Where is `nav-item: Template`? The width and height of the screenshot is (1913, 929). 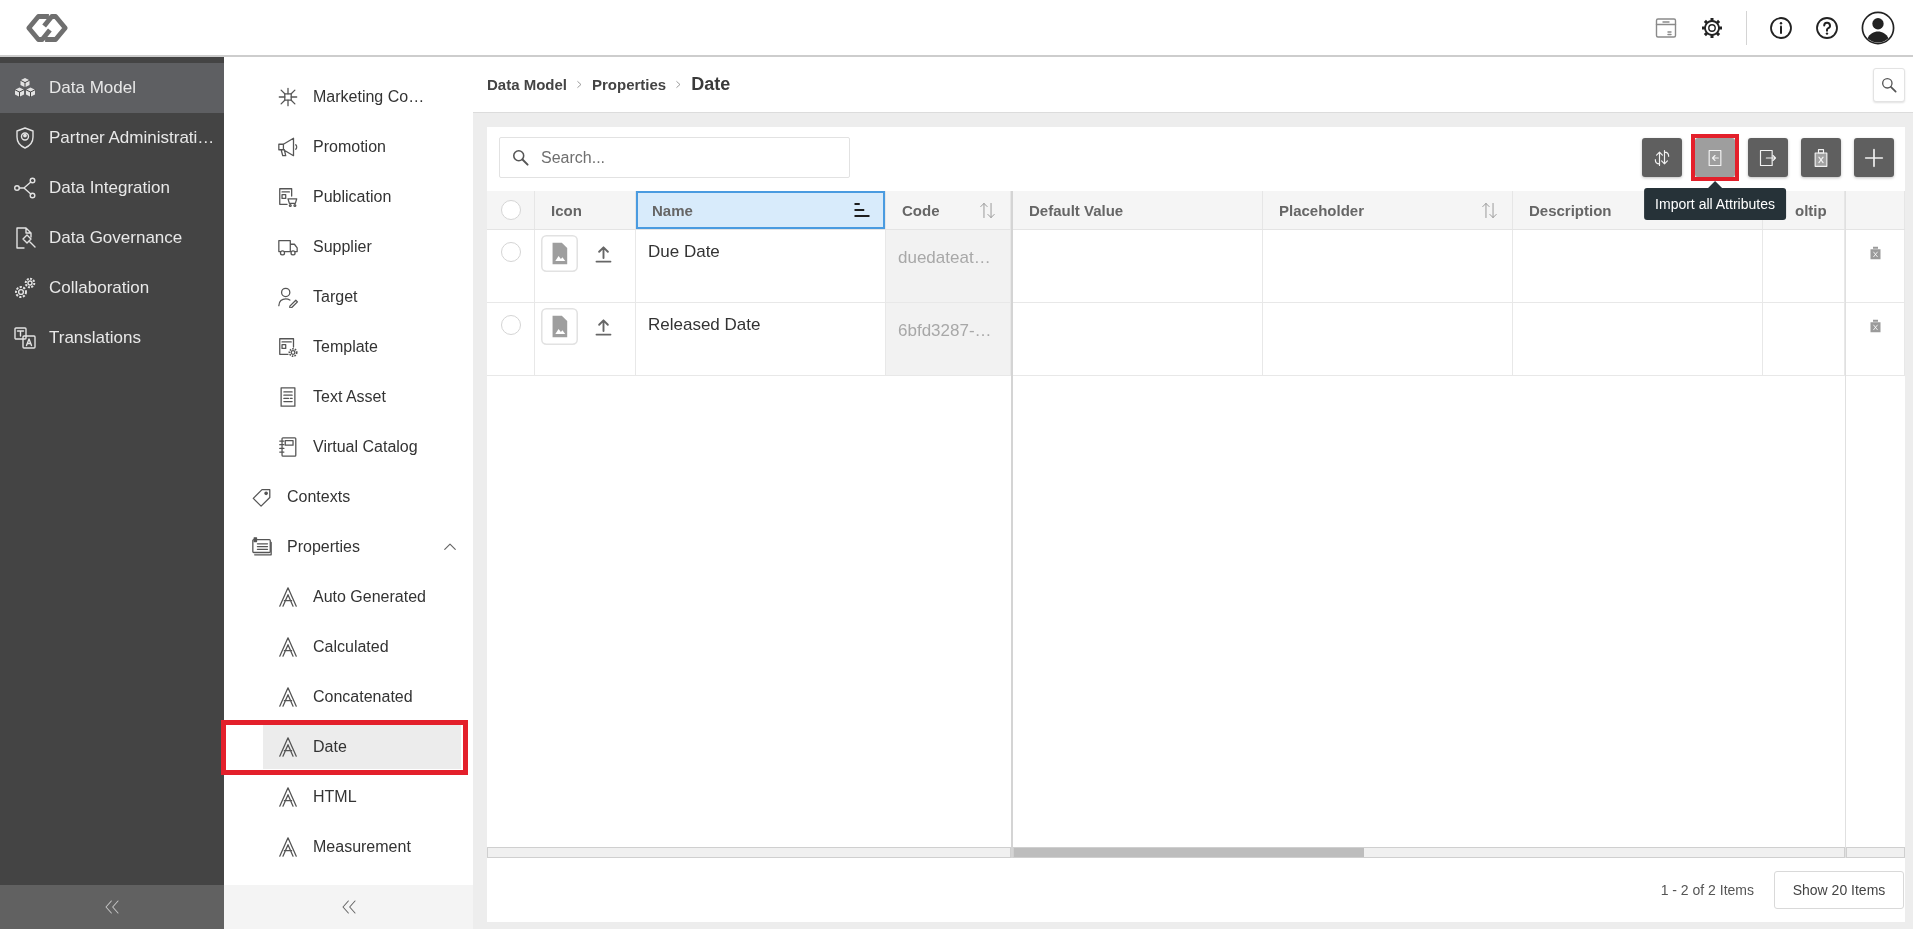 nav-item: Template is located at coordinates (362, 347).